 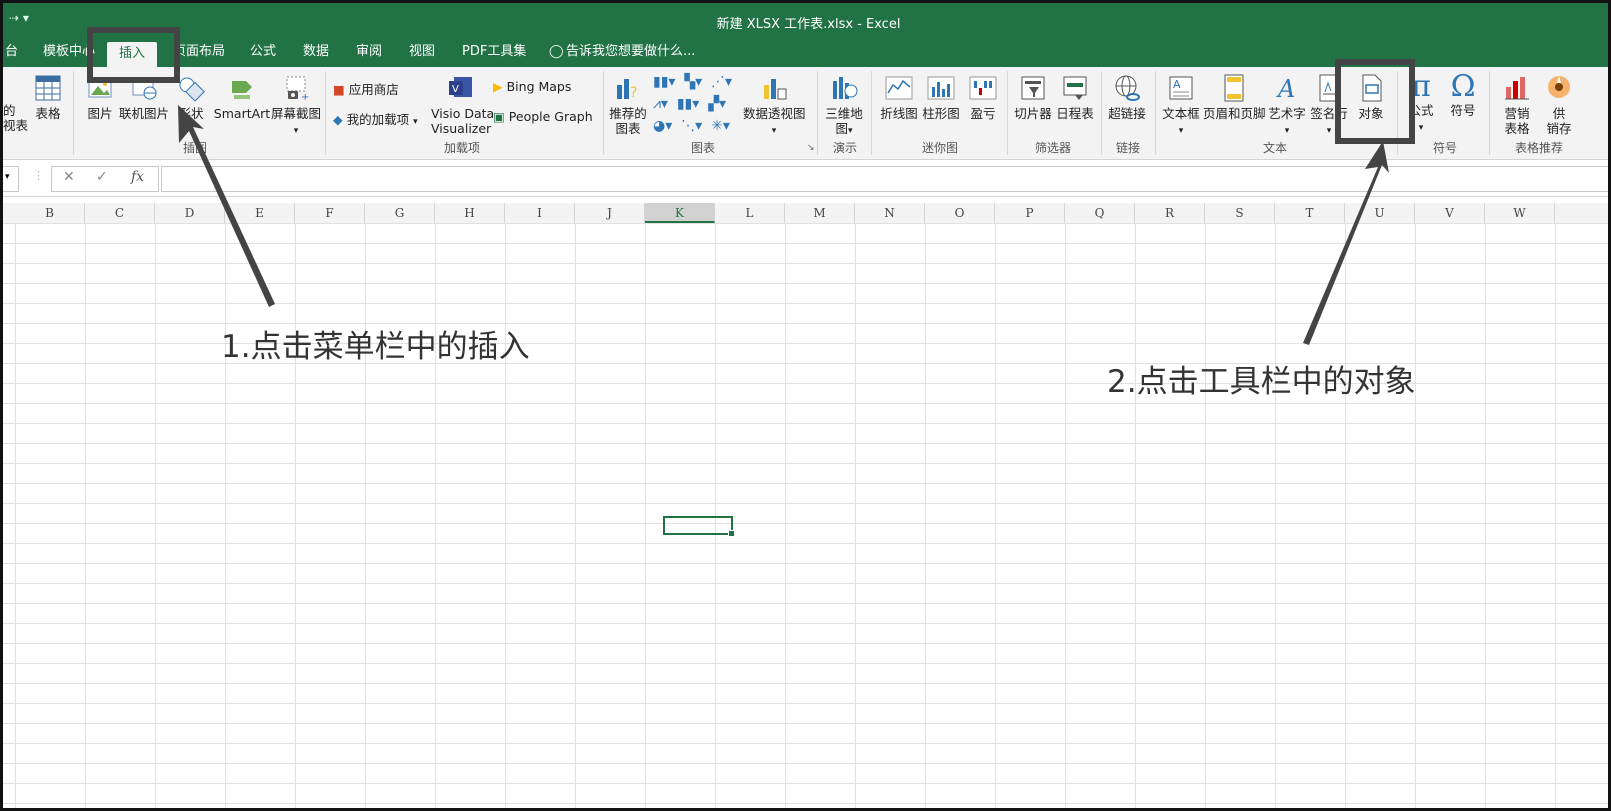 What do you see at coordinates (1346, 243) in the screenshot?
I see `arrow-to-object-icon` at bounding box center [1346, 243].